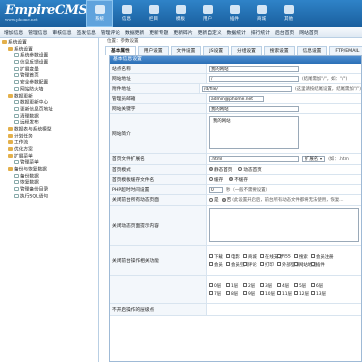 Image resolution: width=362 pixels, height=362 pixels. Describe the element at coordinates (49, 123) in the screenshot. I see `sidebar-item: 远程发布` at that location.